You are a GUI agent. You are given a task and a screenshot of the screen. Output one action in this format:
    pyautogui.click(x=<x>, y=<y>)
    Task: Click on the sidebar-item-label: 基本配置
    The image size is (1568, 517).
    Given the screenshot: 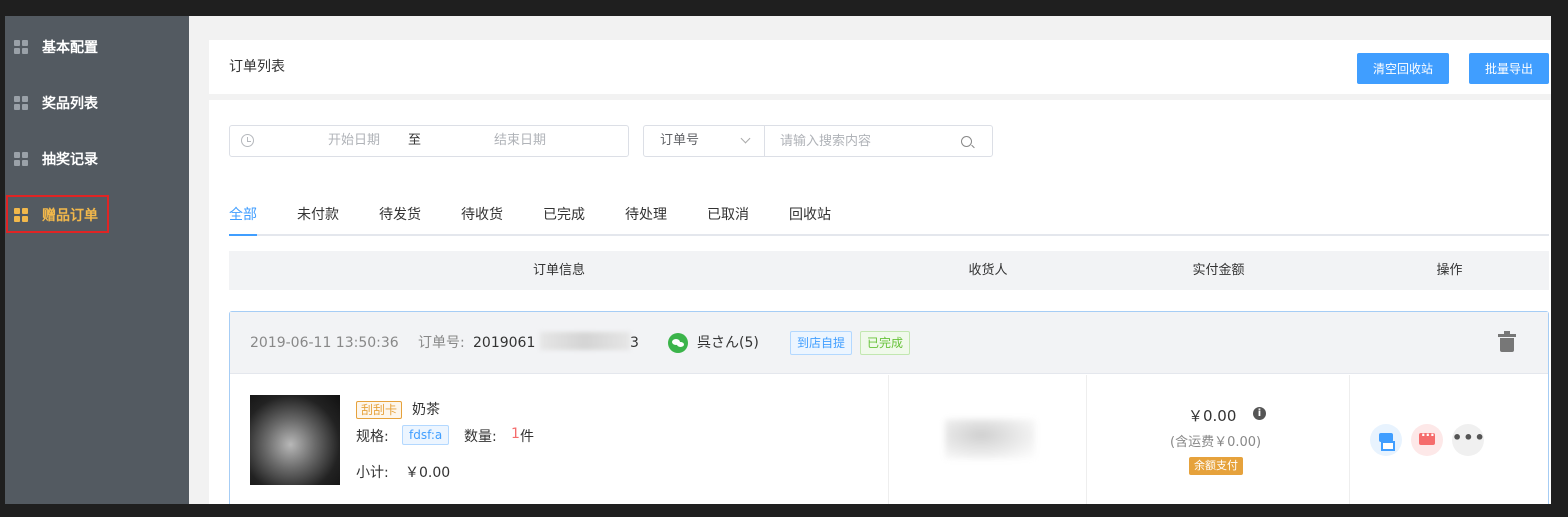 What is the action you would take?
    pyautogui.click(x=70, y=48)
    